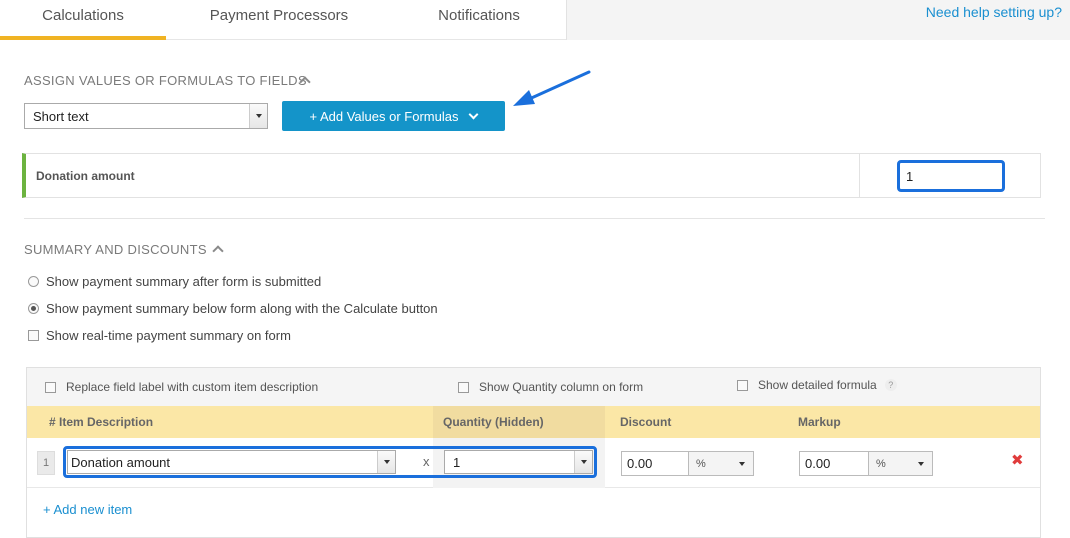 This screenshot has height=538, width=1070. What do you see at coordinates (474, 114) in the screenshot?
I see `chevron-down-icon` at bounding box center [474, 114].